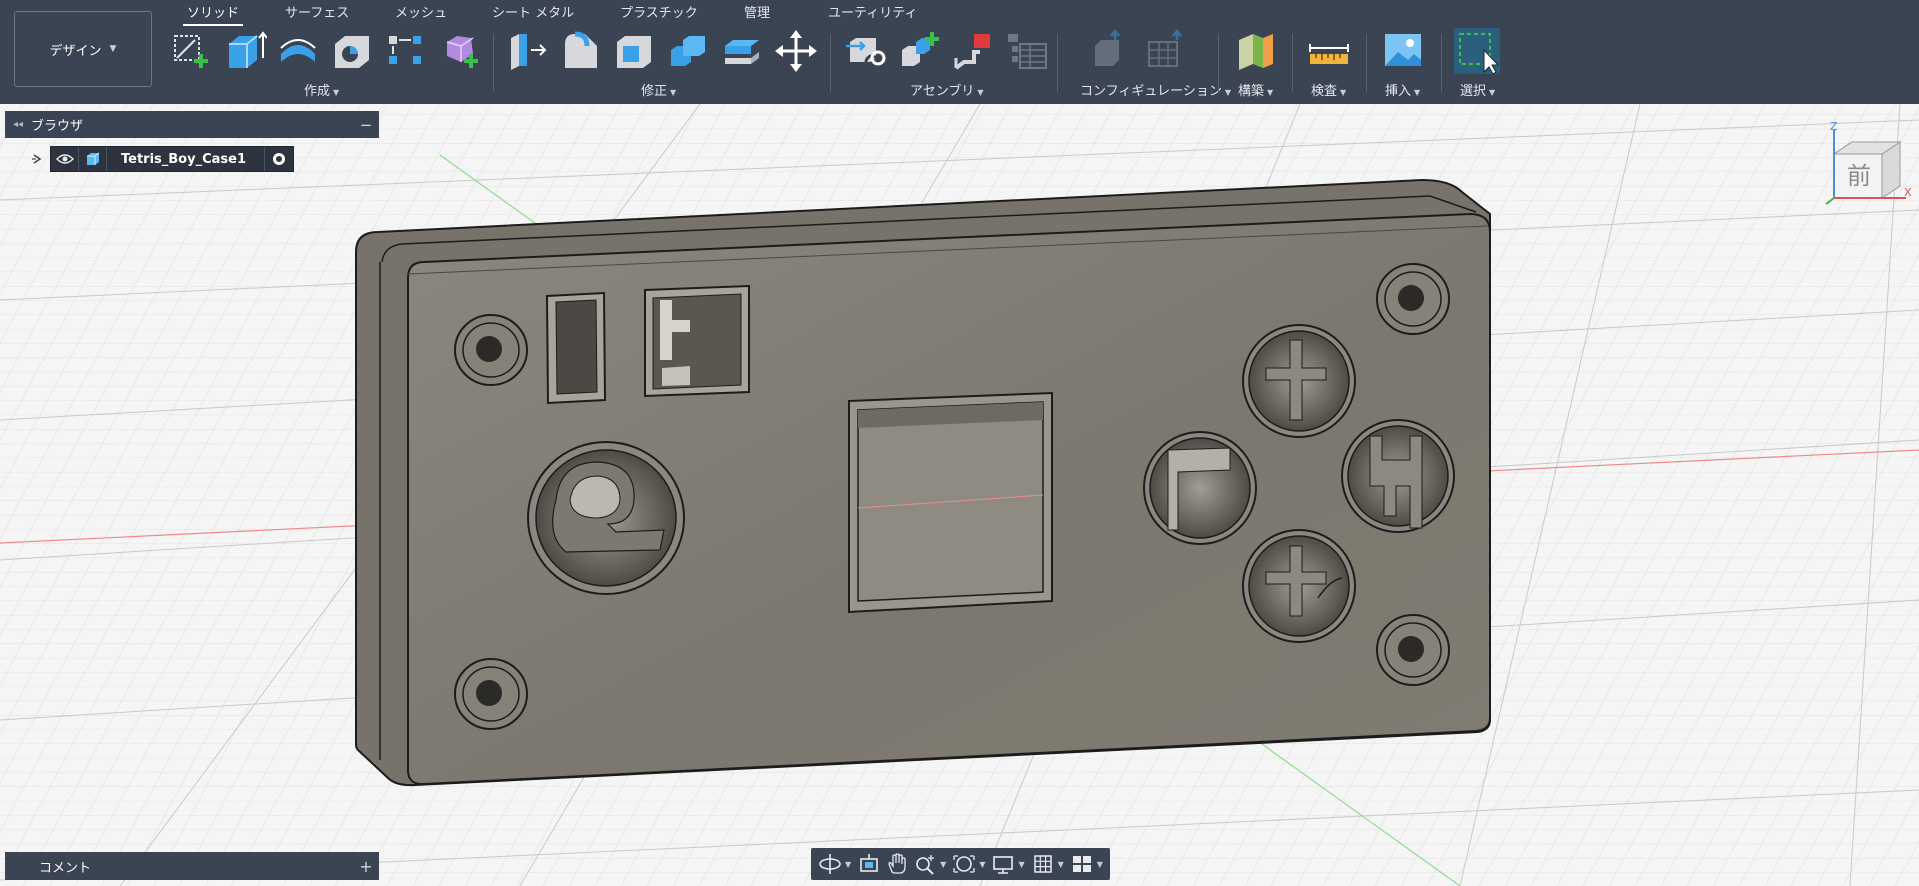  What do you see at coordinates (606, 518) in the screenshot?
I see `joystick-hole` at bounding box center [606, 518].